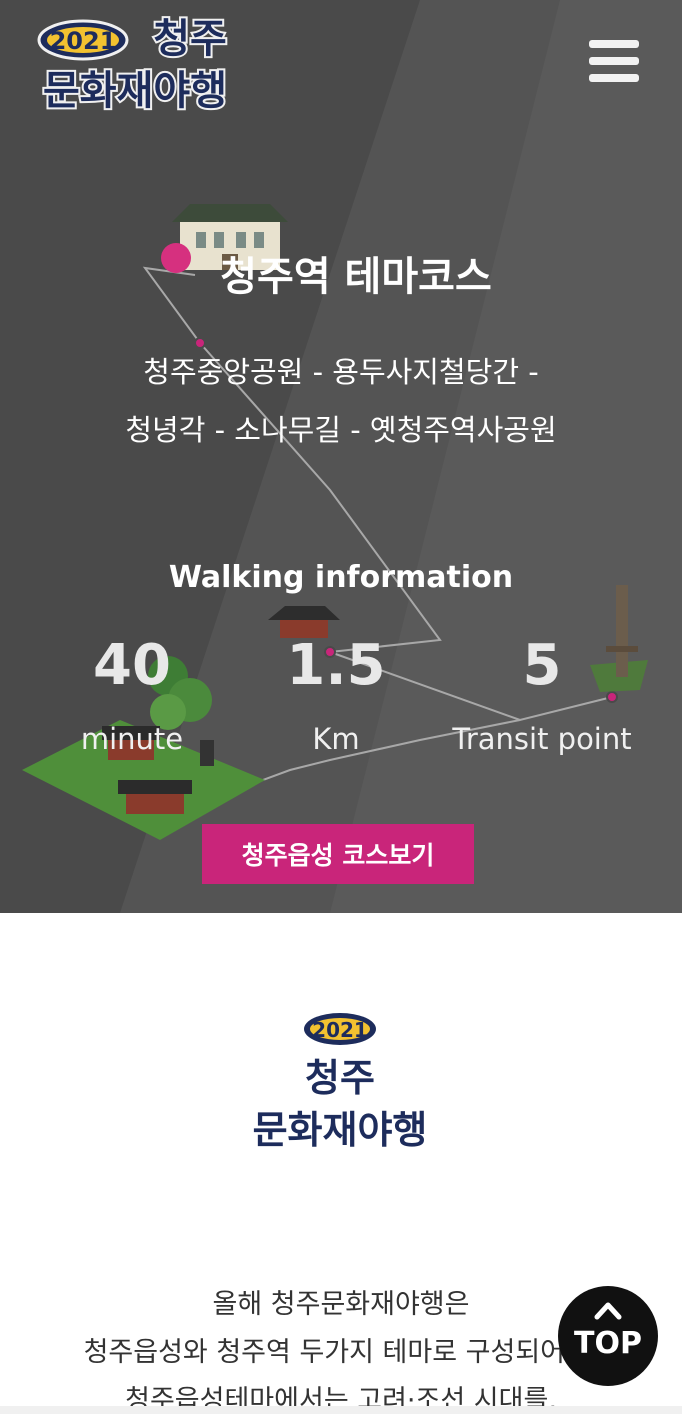 This screenshot has height=1414, width=682. Describe the element at coordinates (341, 60) in the screenshot. I see `site-header: 2021 청주 문화재야행` at that location.